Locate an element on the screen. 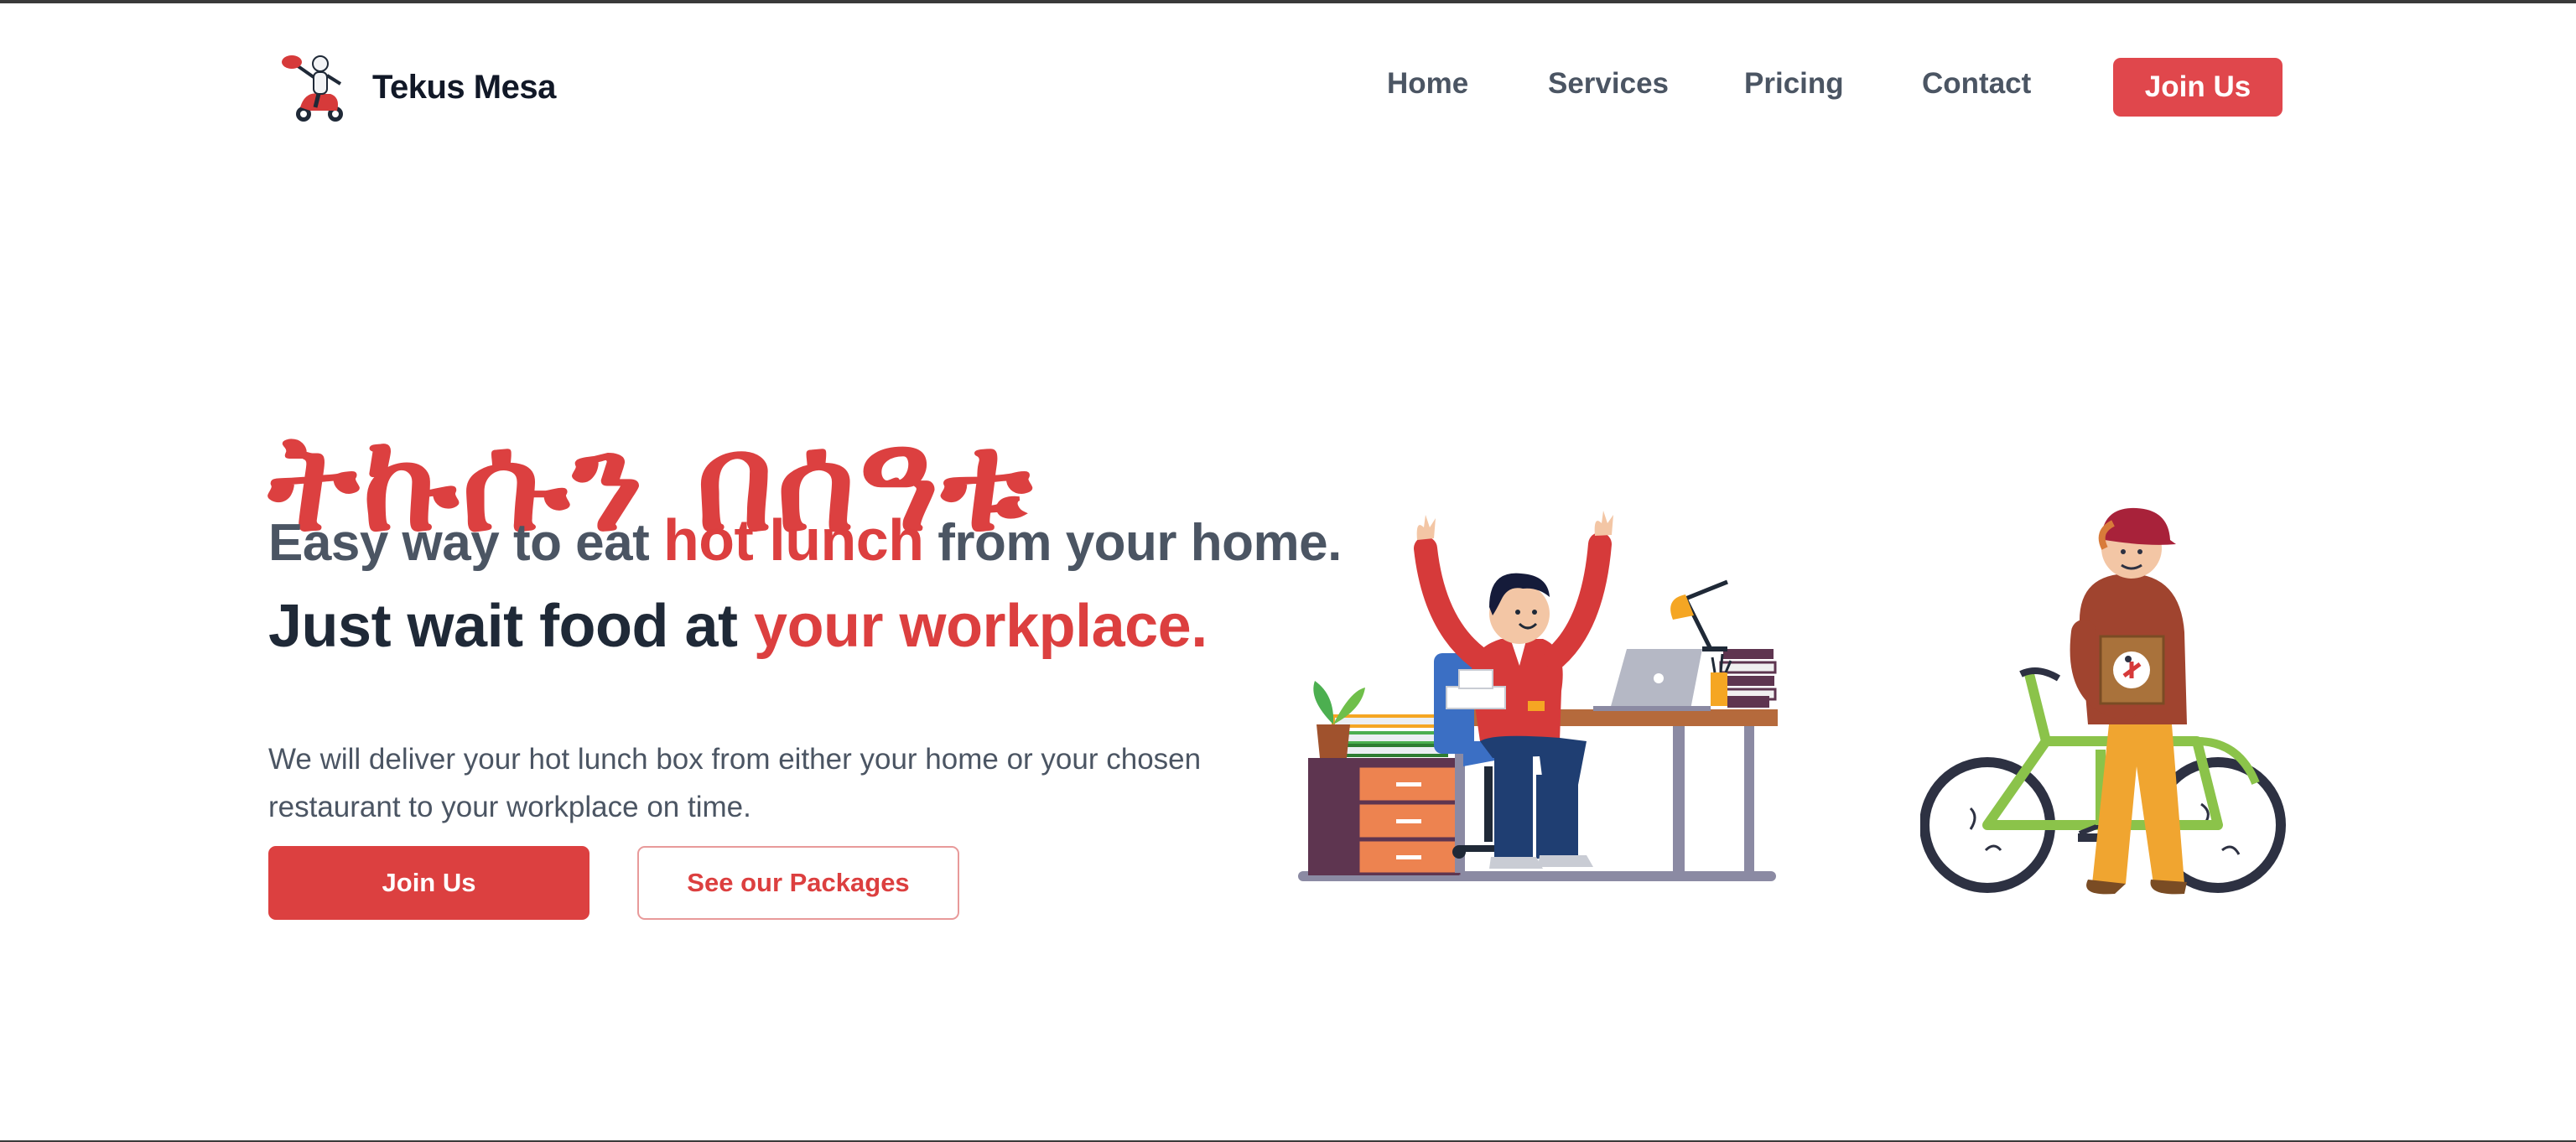 The height and width of the screenshot is (1142, 2576). office-worker-illustration is located at coordinates (1538, 696).